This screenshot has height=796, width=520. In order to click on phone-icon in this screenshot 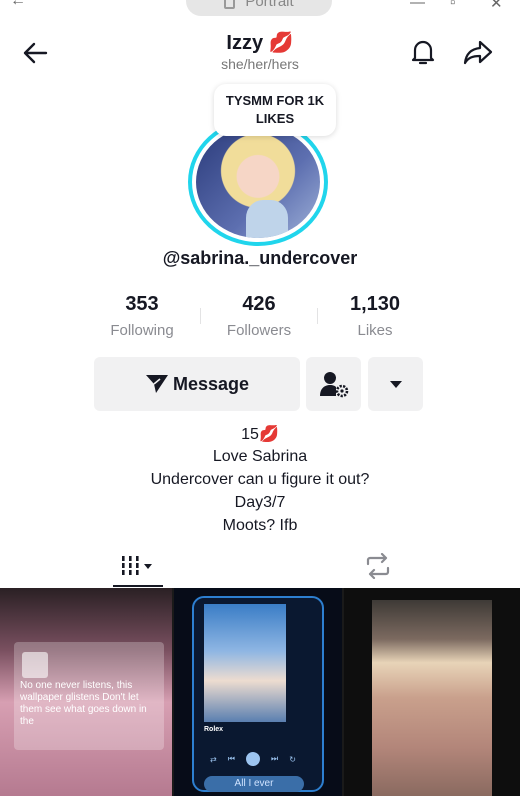, I will do `click(230, 4)`.